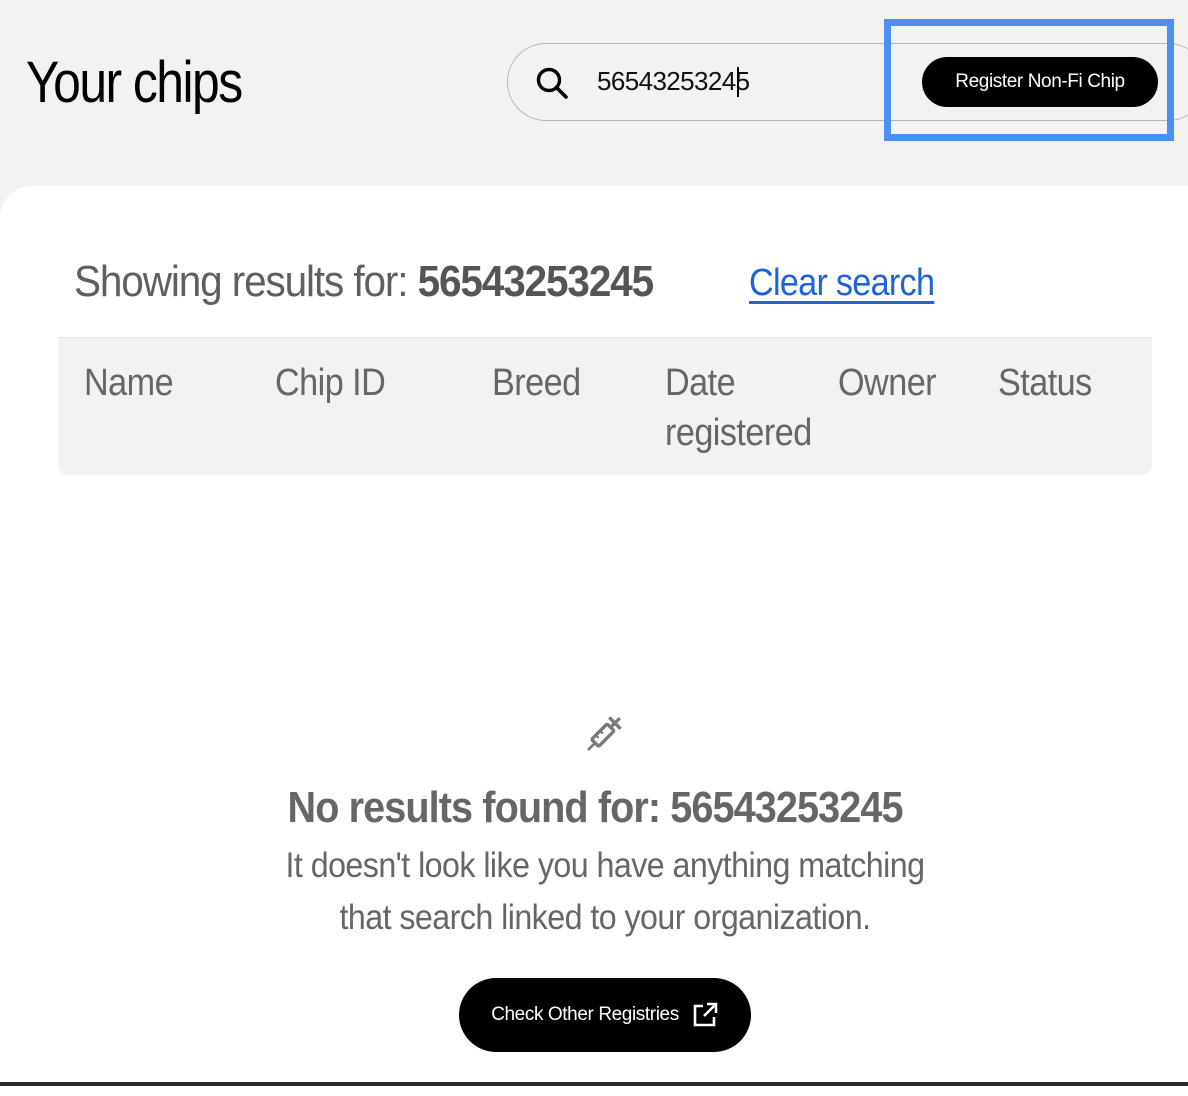 The height and width of the screenshot is (1096, 1188). I want to click on check-other-registries-button: Check Other Registries, so click(605, 1015).